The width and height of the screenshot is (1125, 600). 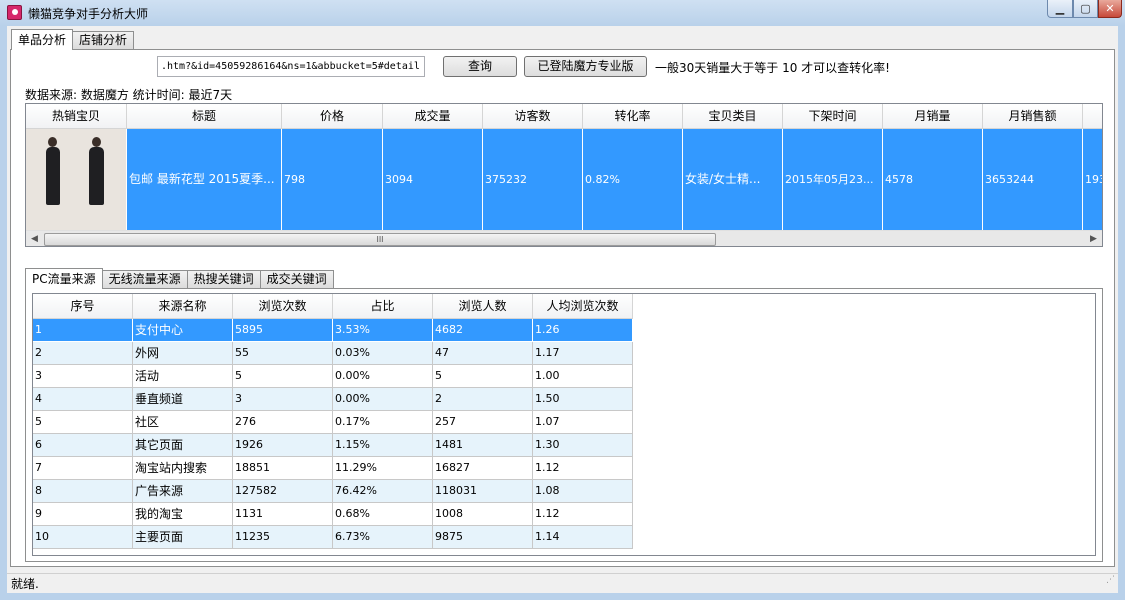 I want to click on traffic-tab-strip: PC流量来源 无线流量来源 热搜关键词 成交关键词, so click(x=179, y=278).